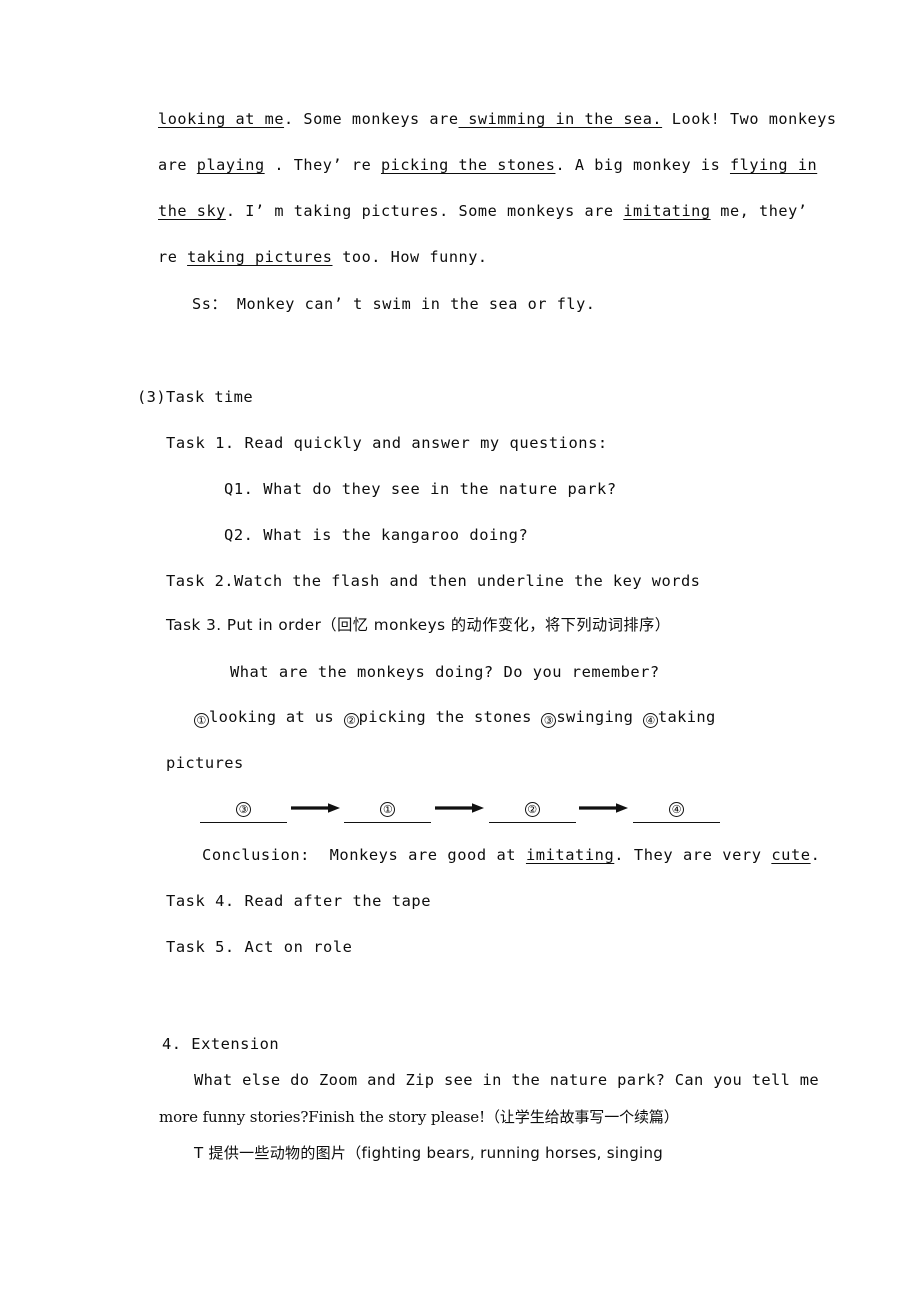  Describe the element at coordinates (549, 720) in the screenshot. I see `circled-number-3: ③` at that location.